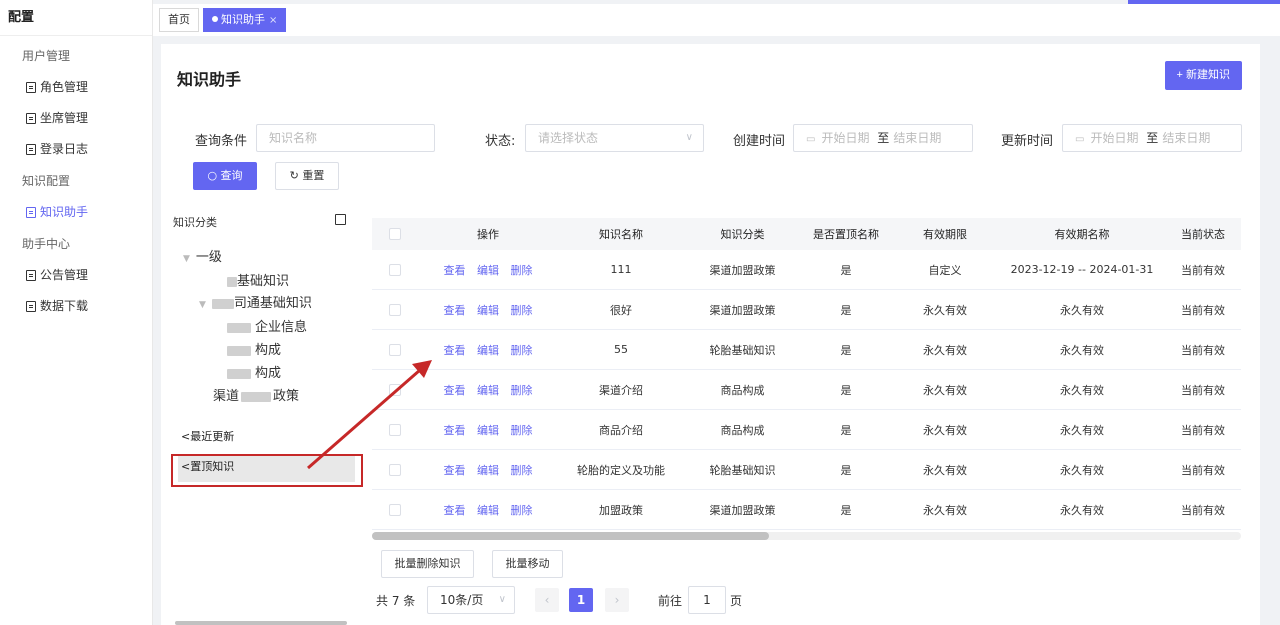 The height and width of the screenshot is (625, 1280). I want to click on new-knowledge-button: + 新建知识, so click(1203, 75).